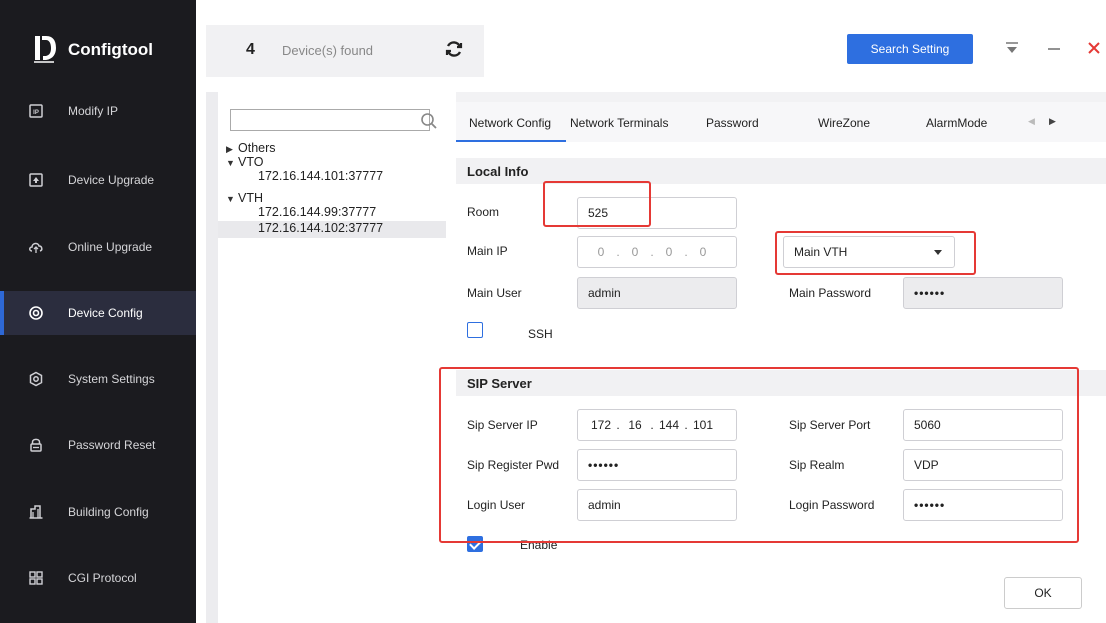 The image size is (1106, 623). What do you see at coordinates (112, 445) in the screenshot?
I see `sidebar-item-label: Password Reset` at bounding box center [112, 445].